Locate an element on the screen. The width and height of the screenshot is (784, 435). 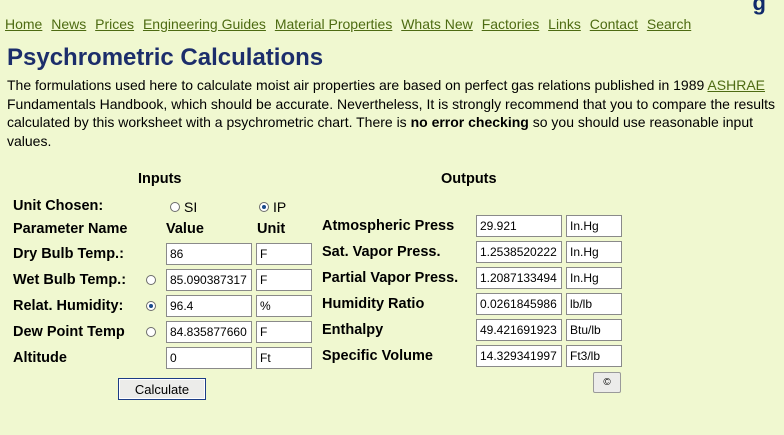
humidity-ratio-value-field is located at coordinates (519, 304).